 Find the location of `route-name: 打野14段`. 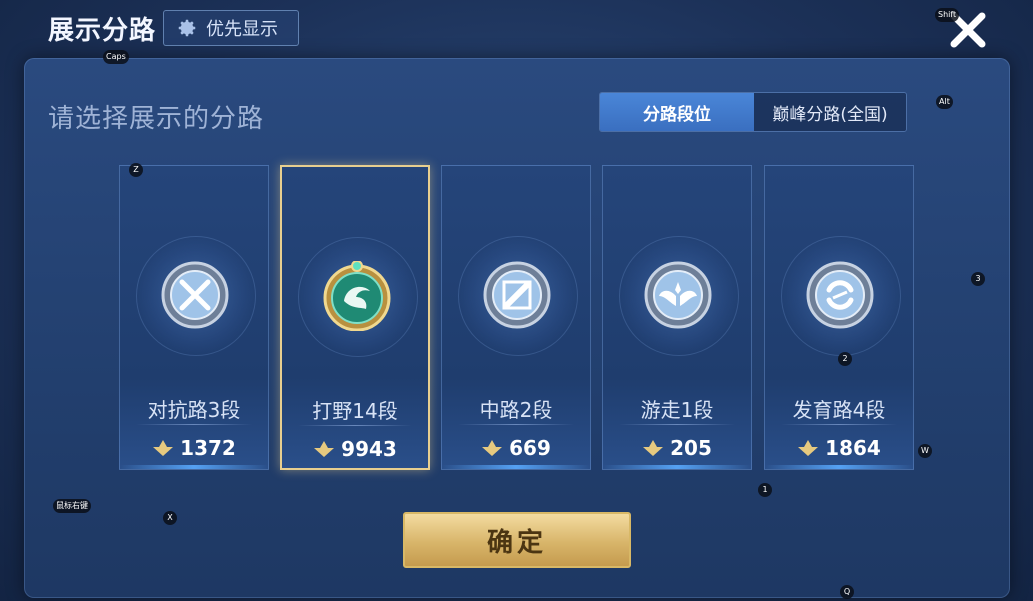

route-name: 打野14段 is located at coordinates (355, 411).